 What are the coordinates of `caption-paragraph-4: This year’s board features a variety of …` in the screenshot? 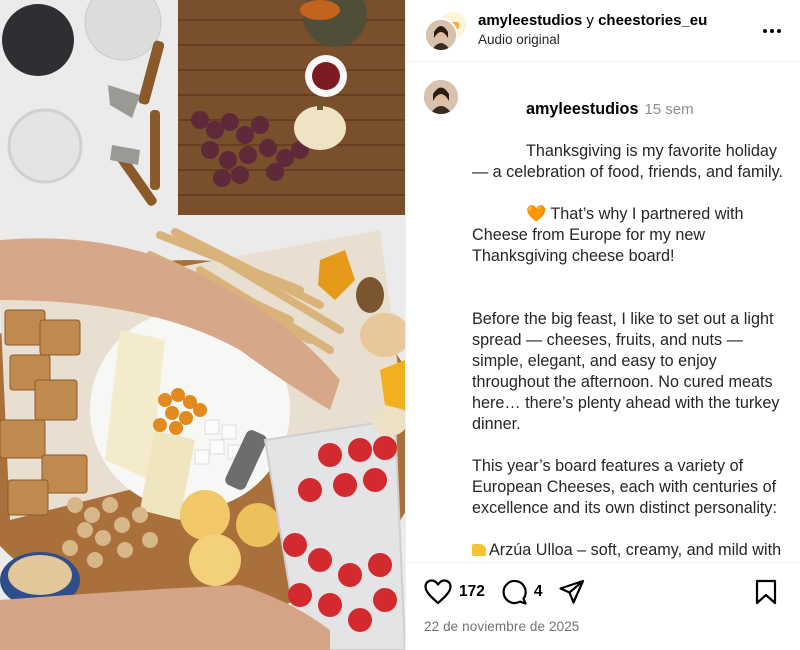 It's located at (626, 487).